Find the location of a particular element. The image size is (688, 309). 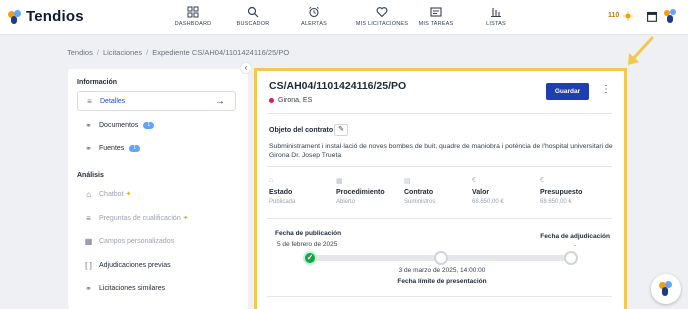

chat-assistant-button is located at coordinates (666, 289).